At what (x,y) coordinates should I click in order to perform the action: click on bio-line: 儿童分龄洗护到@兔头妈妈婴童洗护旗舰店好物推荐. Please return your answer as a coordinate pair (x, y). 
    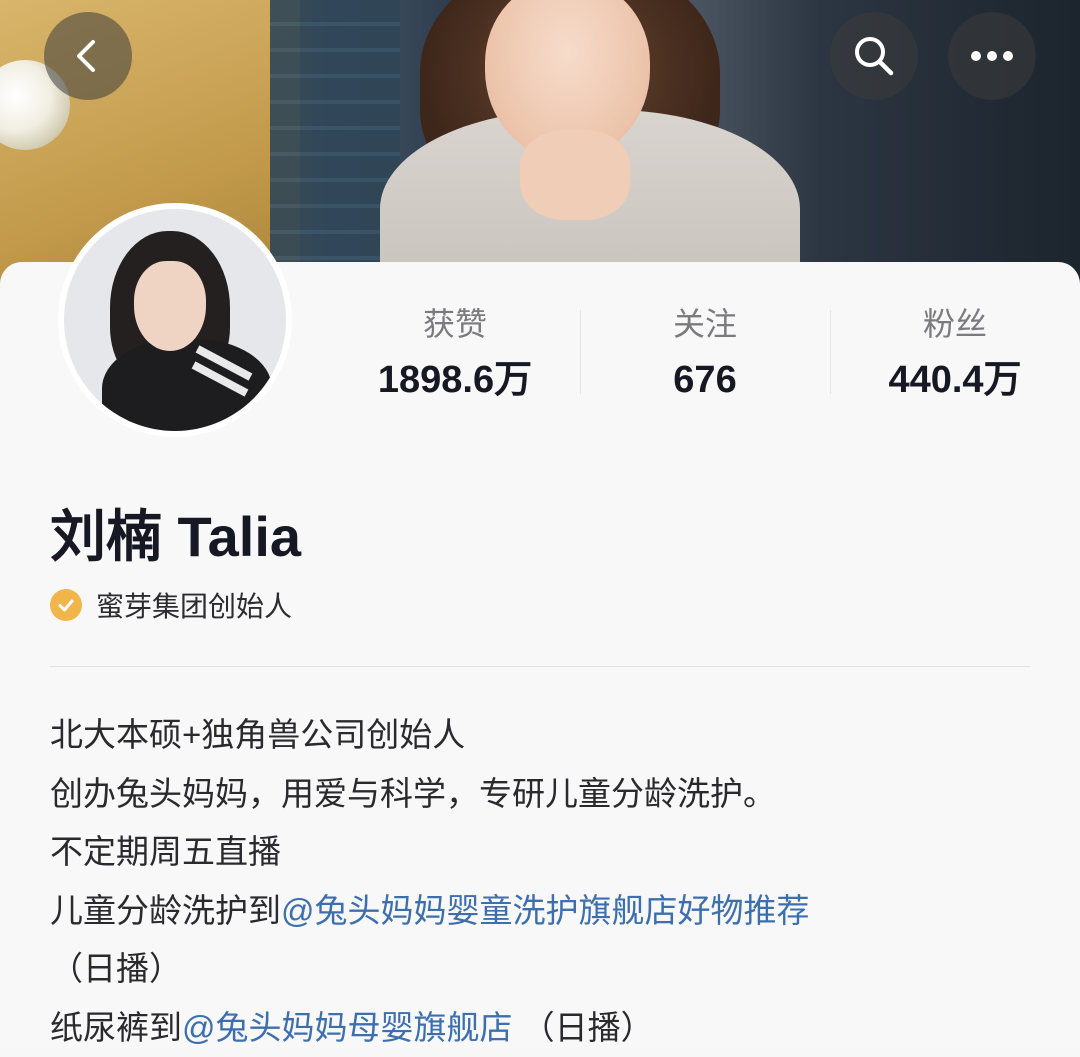
    Looking at the image, I should click on (550, 911).